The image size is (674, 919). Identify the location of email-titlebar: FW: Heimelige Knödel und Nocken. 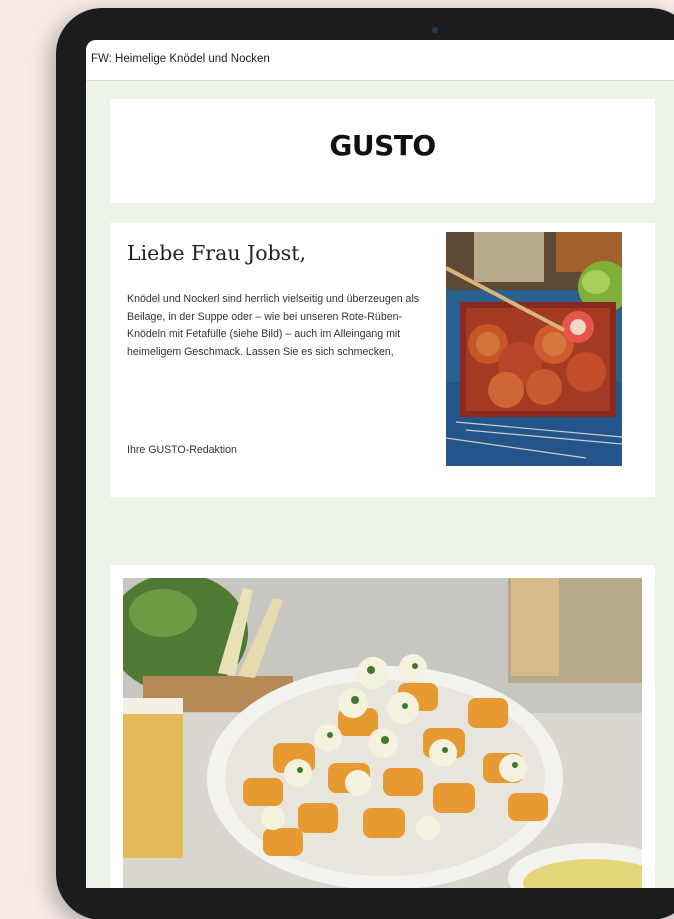
(380, 60).